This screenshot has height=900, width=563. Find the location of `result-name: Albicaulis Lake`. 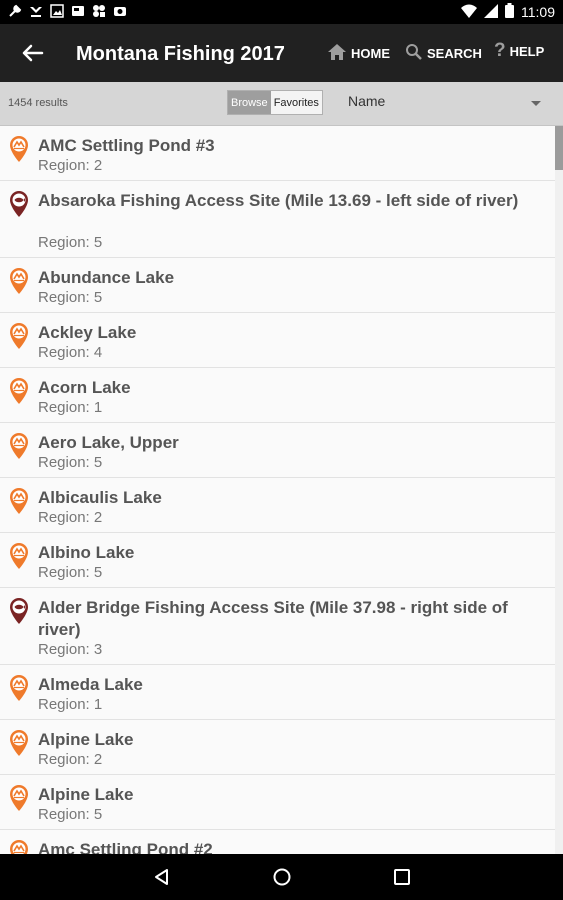

result-name: Albicaulis Lake is located at coordinates (100, 497).